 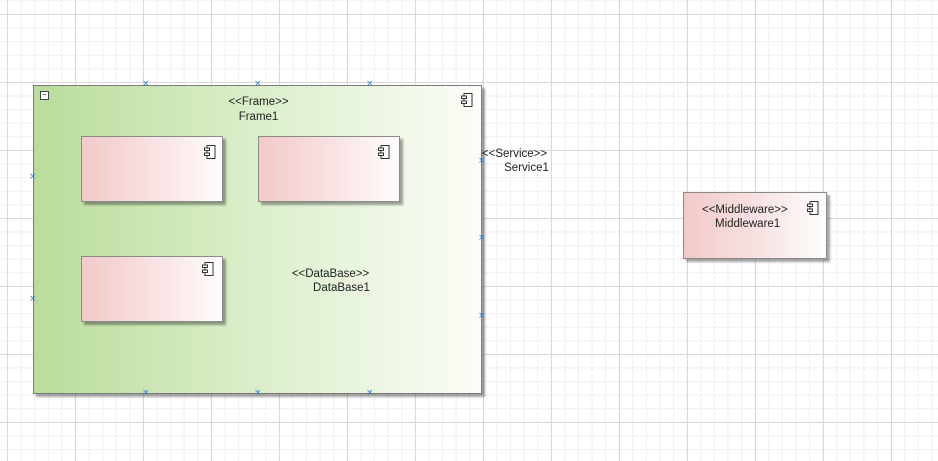 What do you see at coordinates (33, 299) in the screenshot?
I see `resize-handle-left-lower: ×` at bounding box center [33, 299].